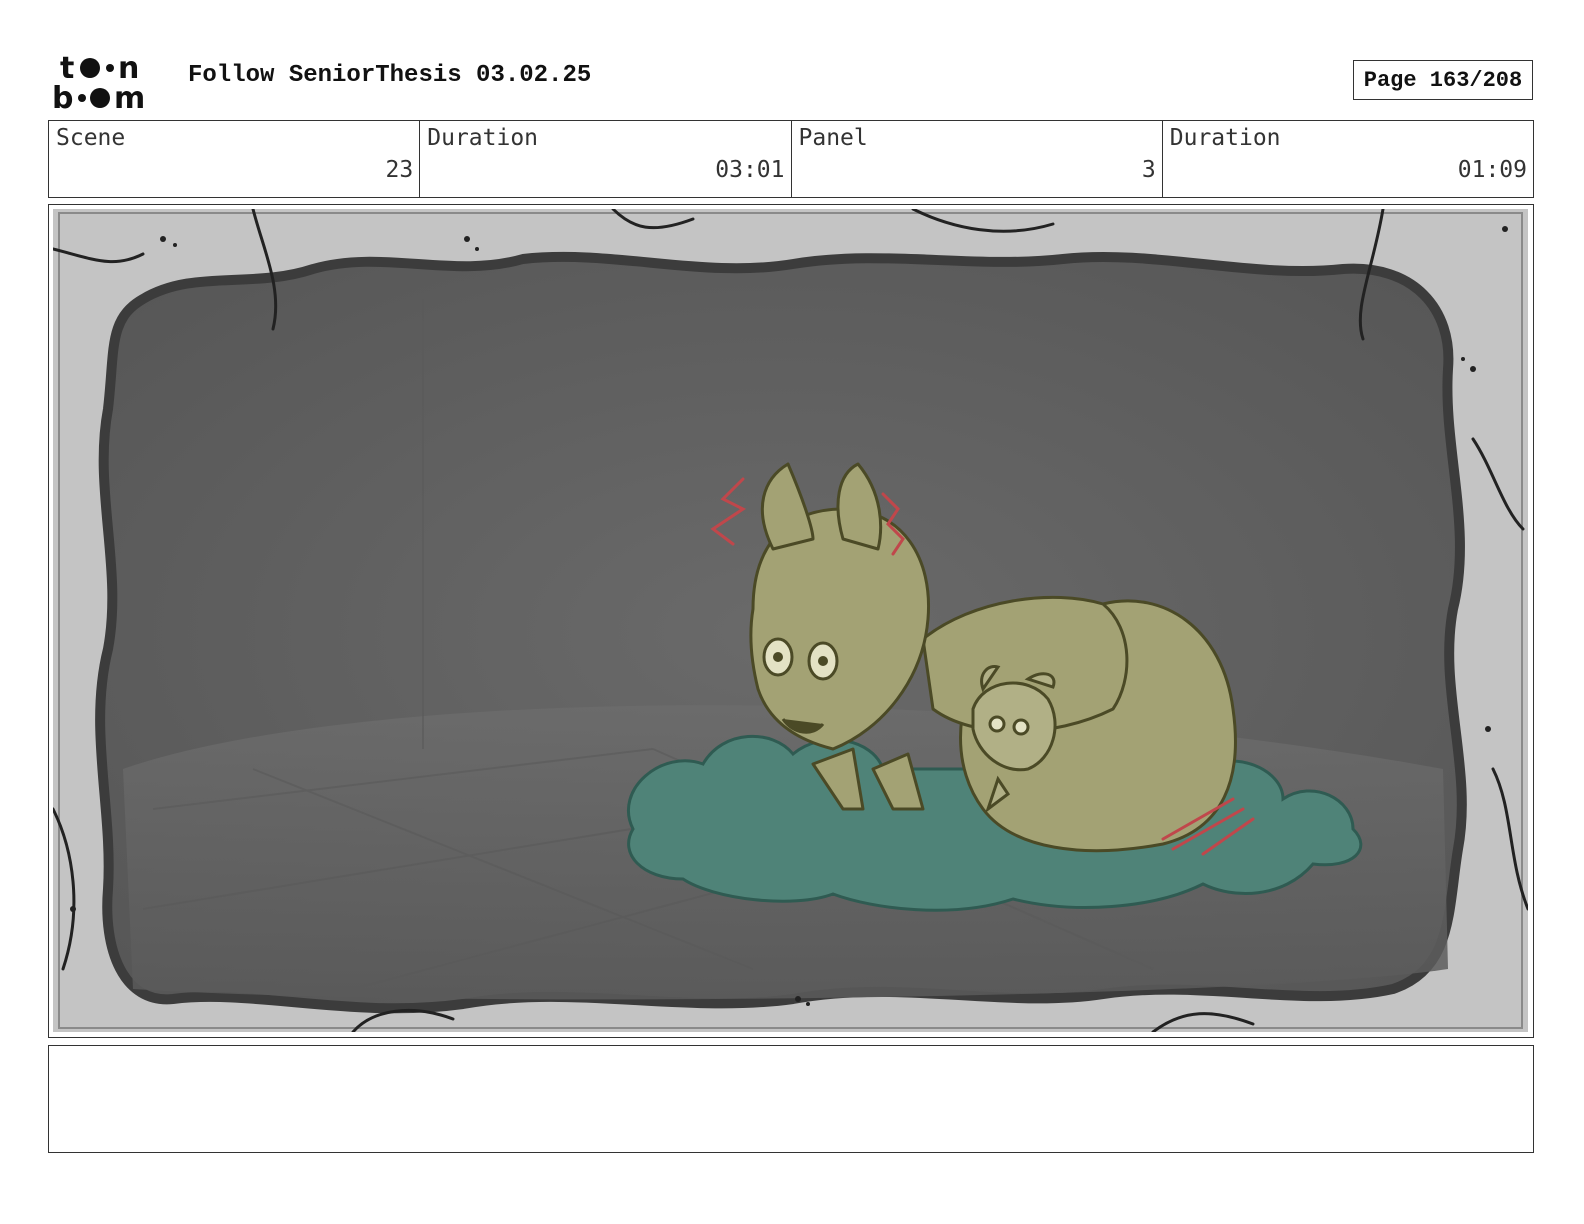 The width and height of the screenshot is (1584, 1224). What do you see at coordinates (62, 96) in the screenshot?
I see `svg-text: b` at bounding box center [62, 96].